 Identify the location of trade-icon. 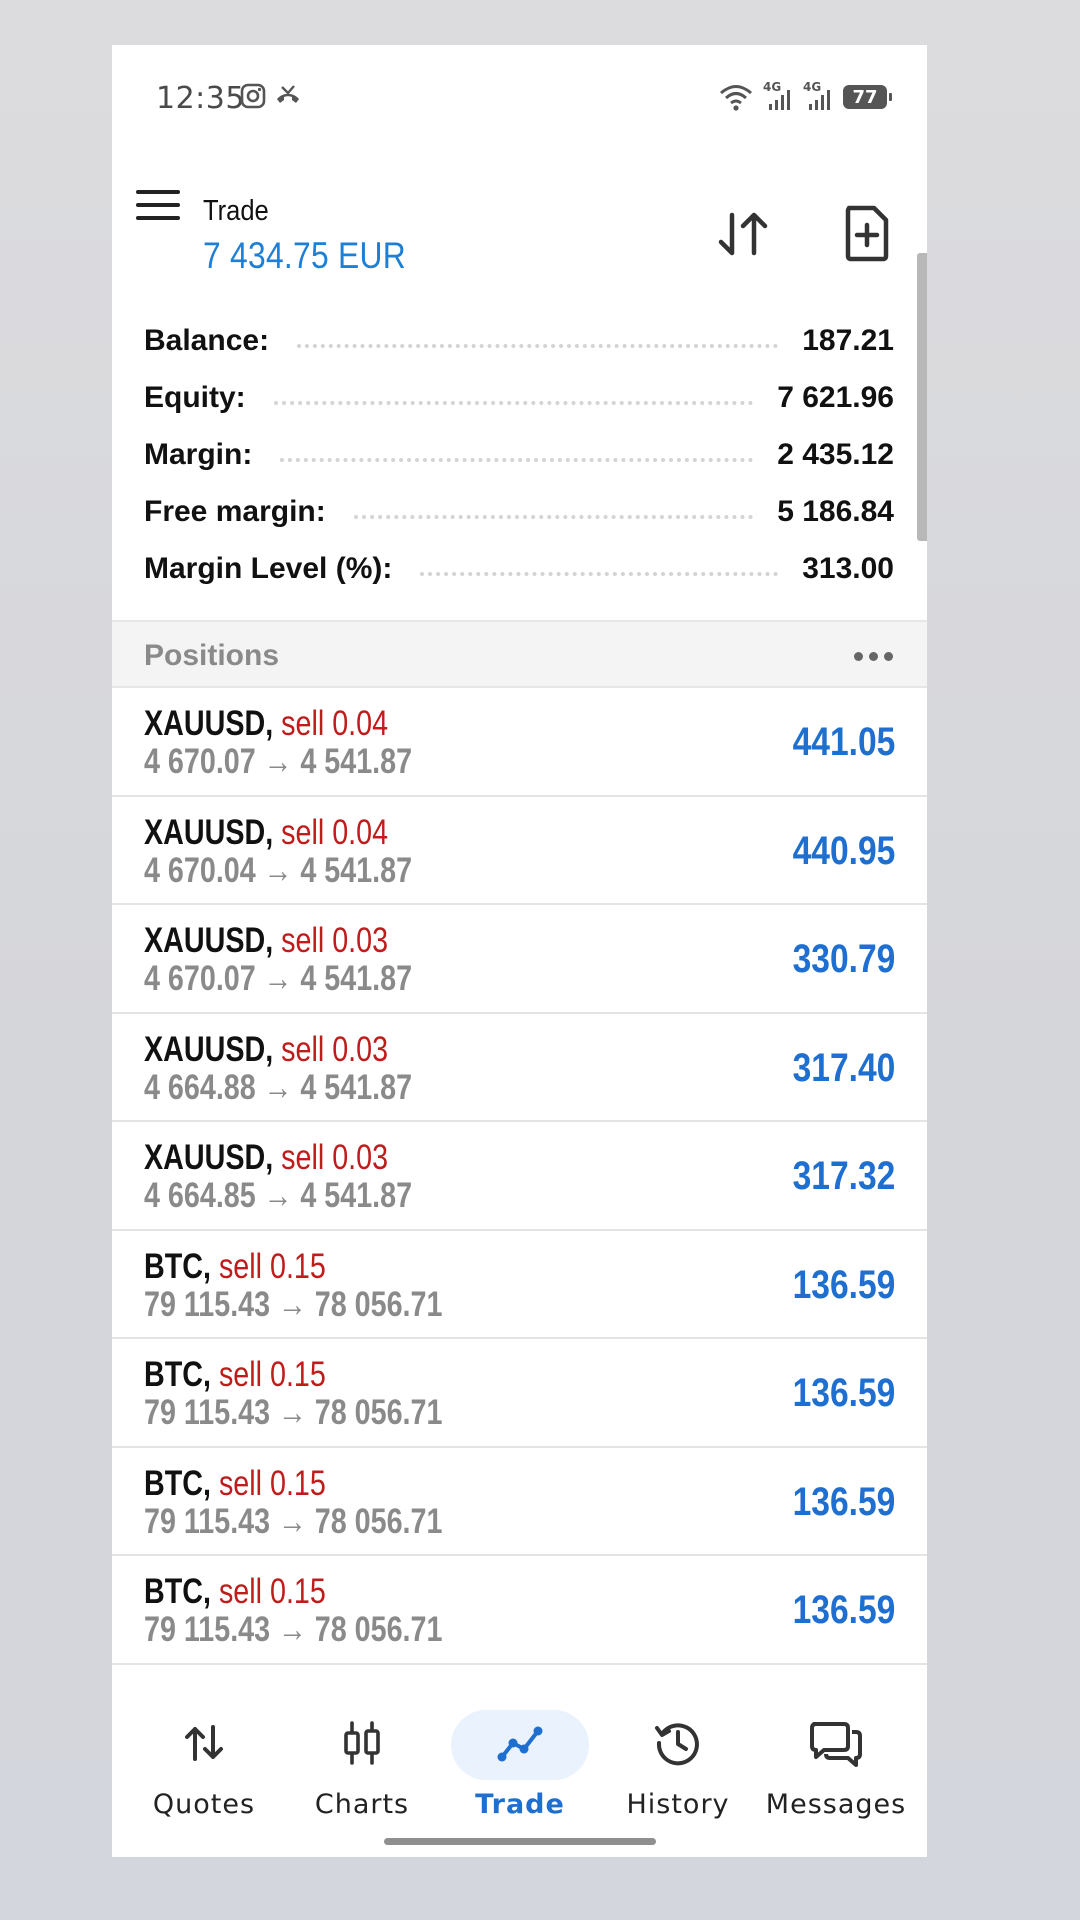
(520, 1744).